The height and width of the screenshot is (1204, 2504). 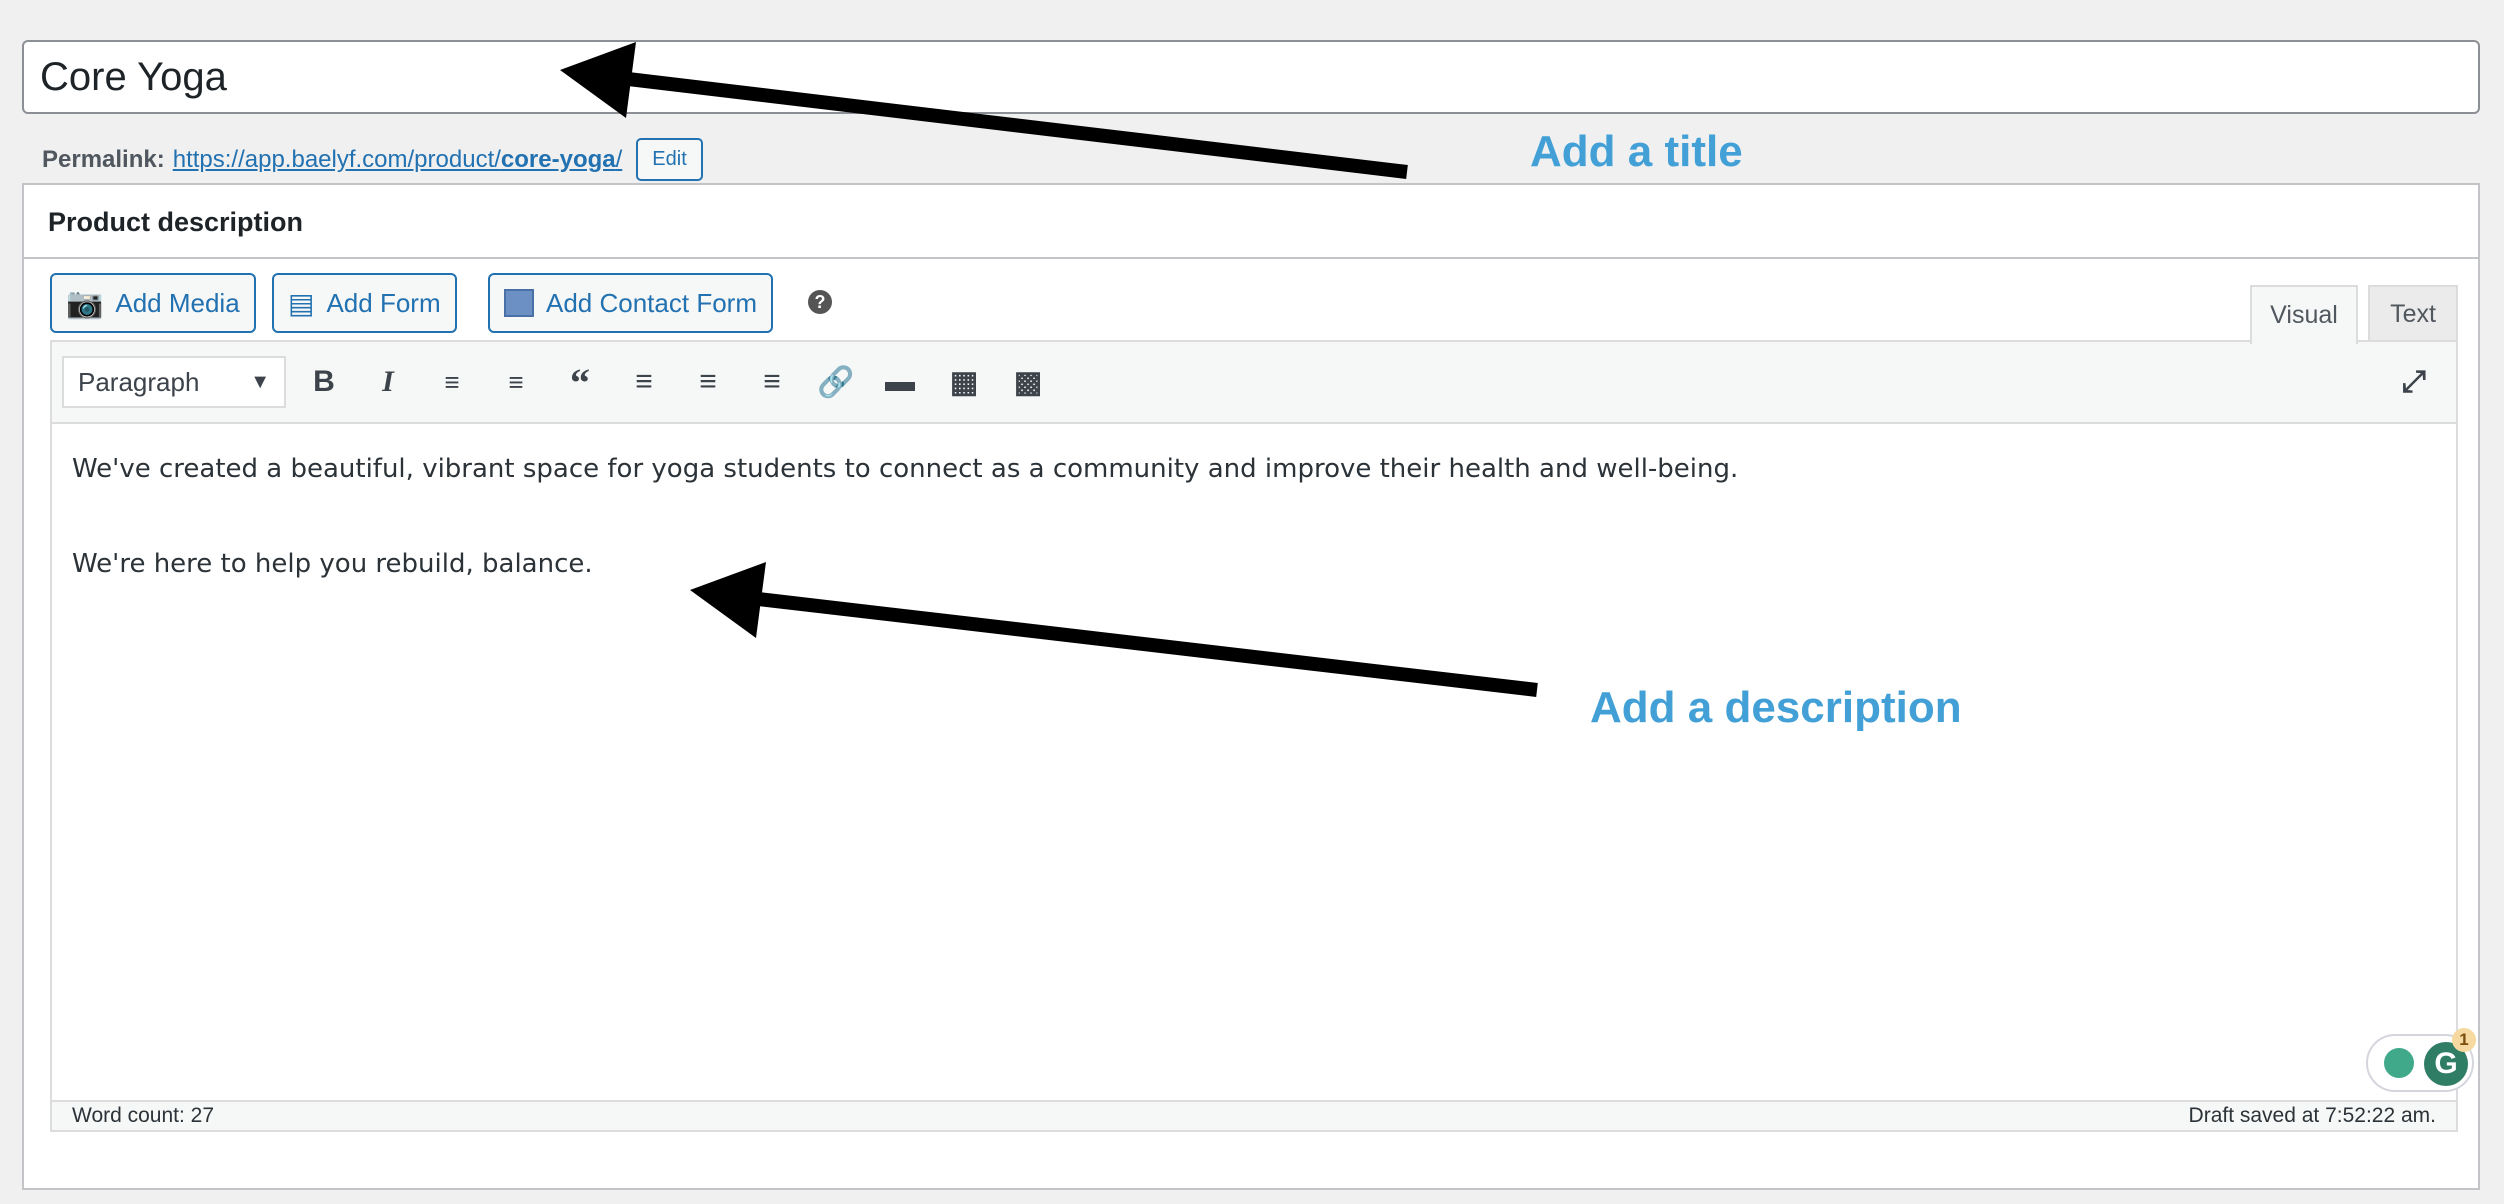 What do you see at coordinates (984, 110) in the screenshot?
I see `arrow-title` at bounding box center [984, 110].